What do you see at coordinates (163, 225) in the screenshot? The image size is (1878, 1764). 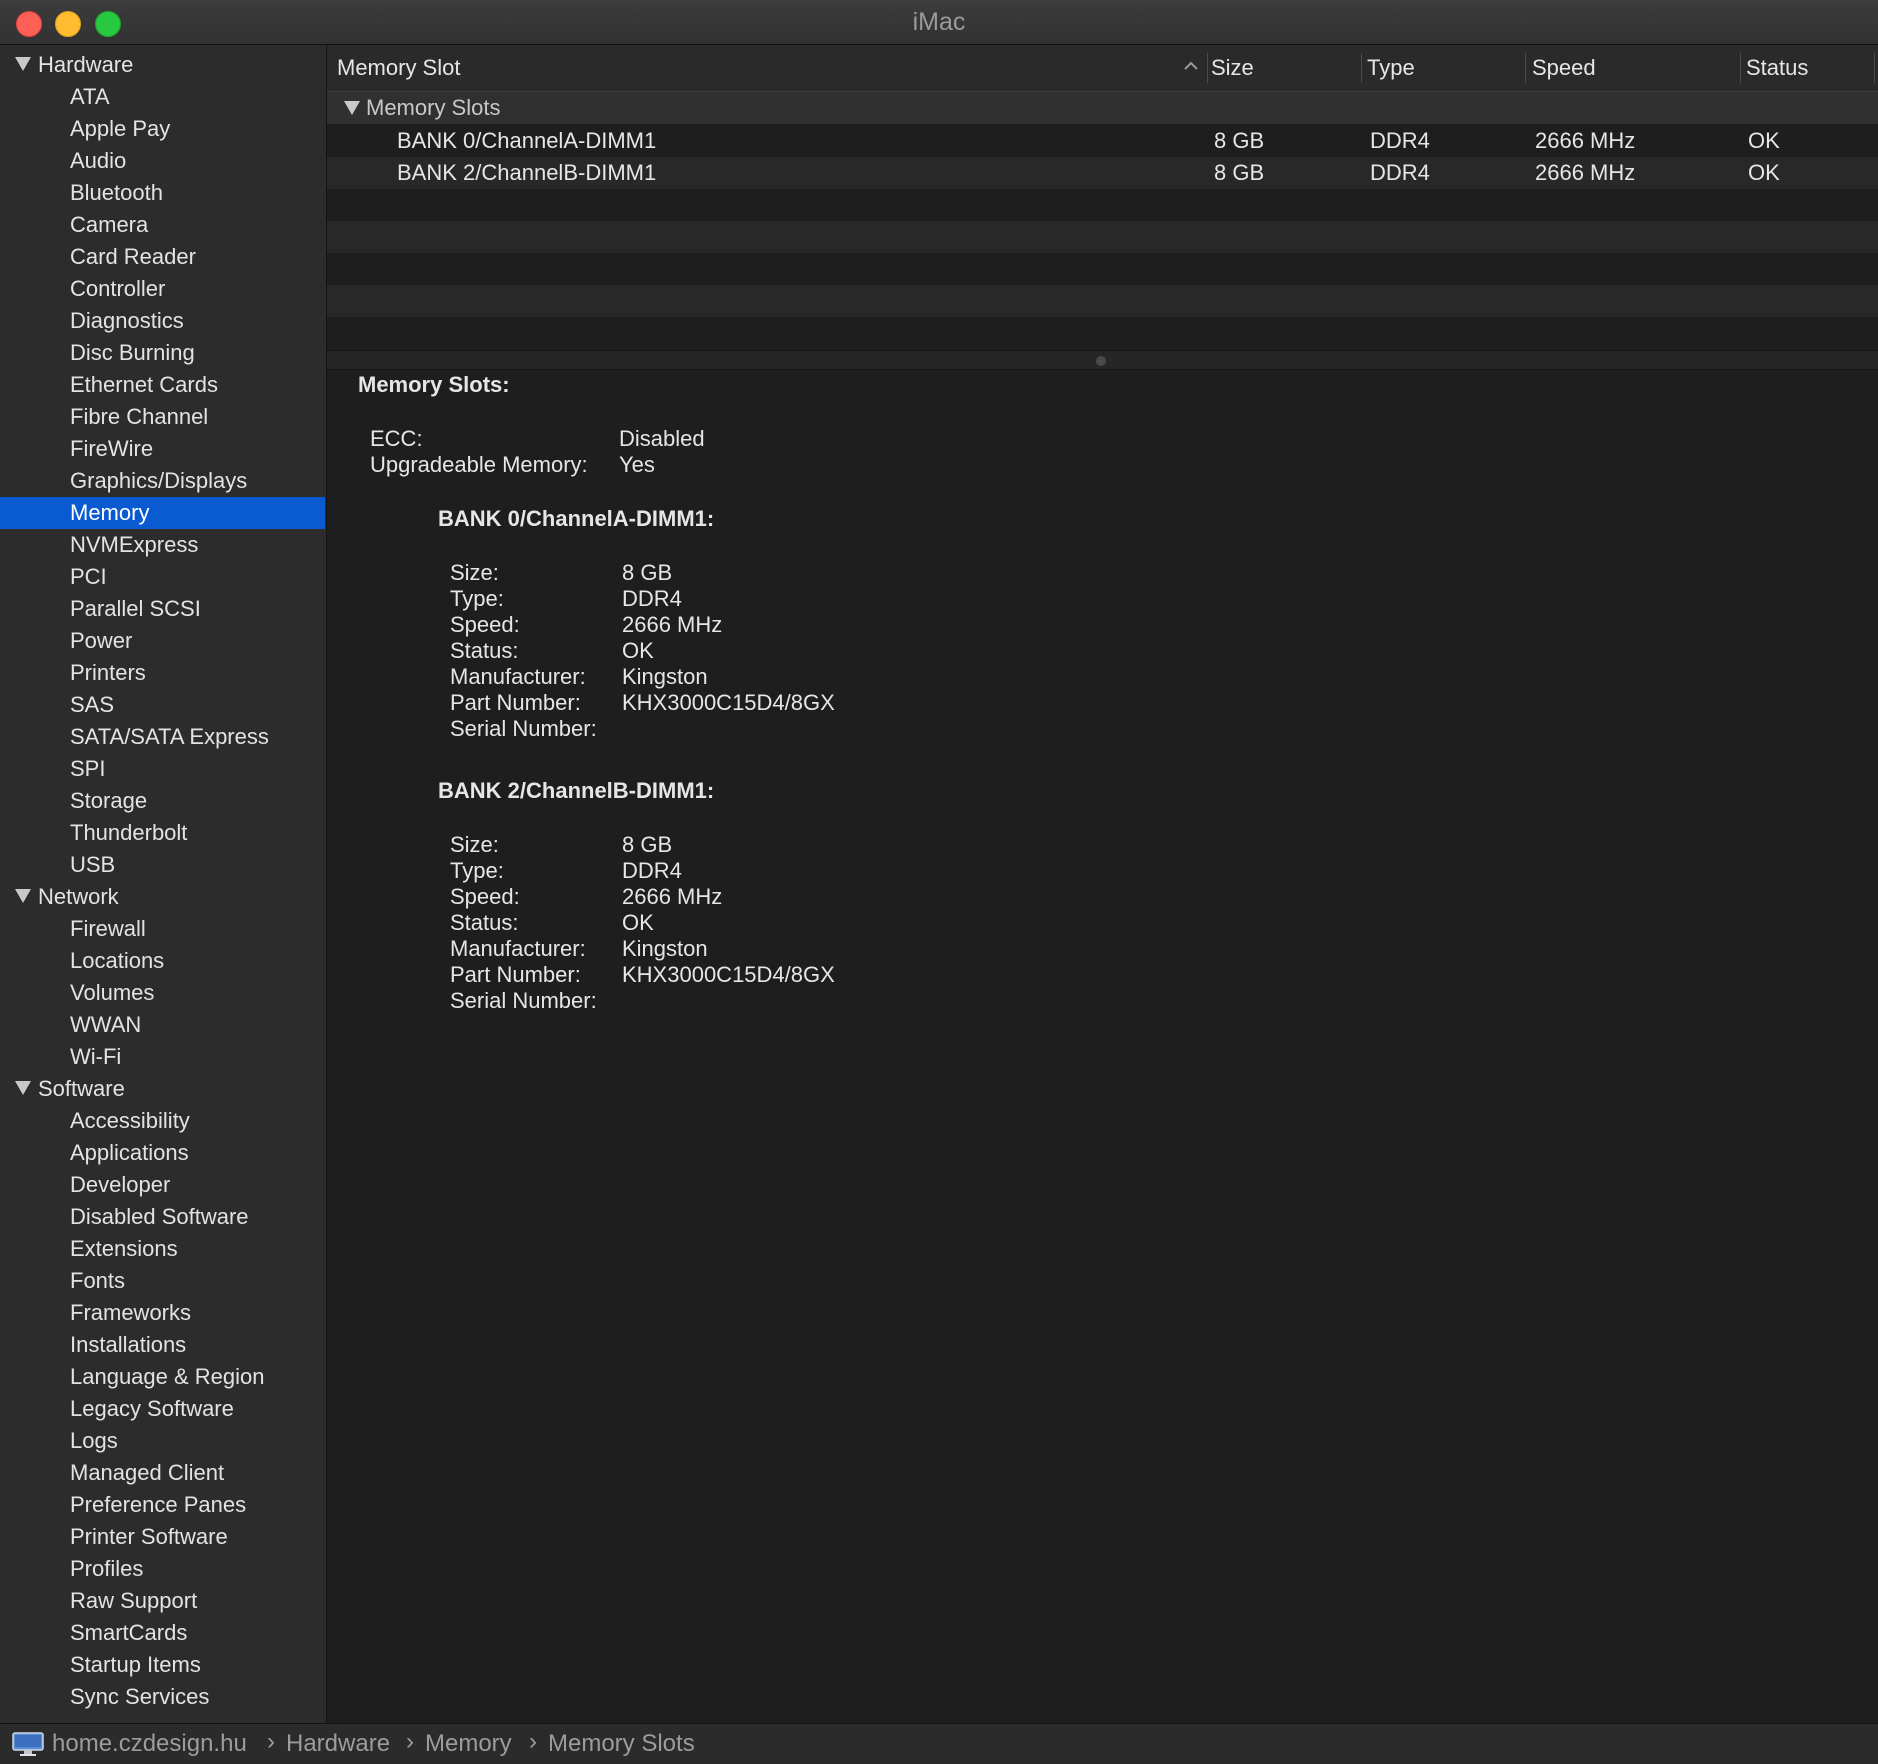 I see `sidebar-item-camera: Camera` at bounding box center [163, 225].